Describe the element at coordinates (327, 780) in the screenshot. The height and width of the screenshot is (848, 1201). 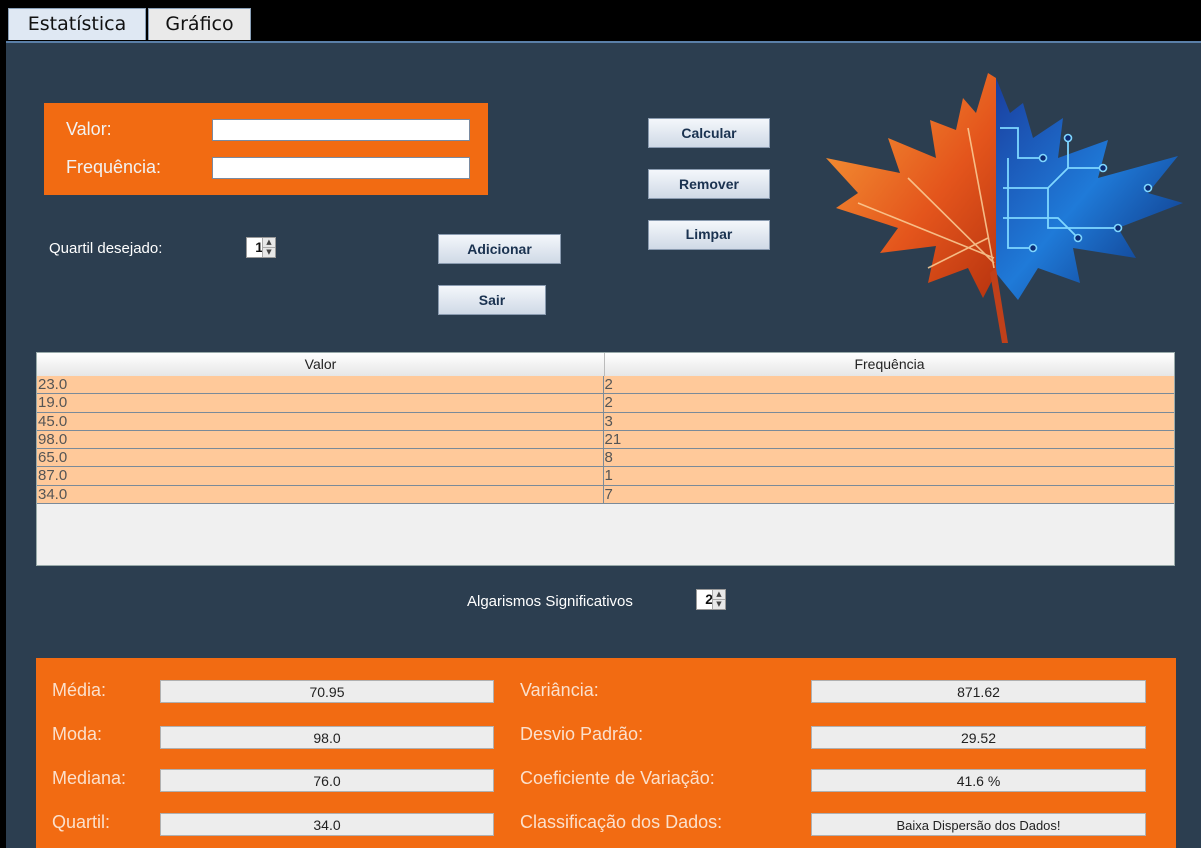
I see `mediana-value: 76.0` at that location.